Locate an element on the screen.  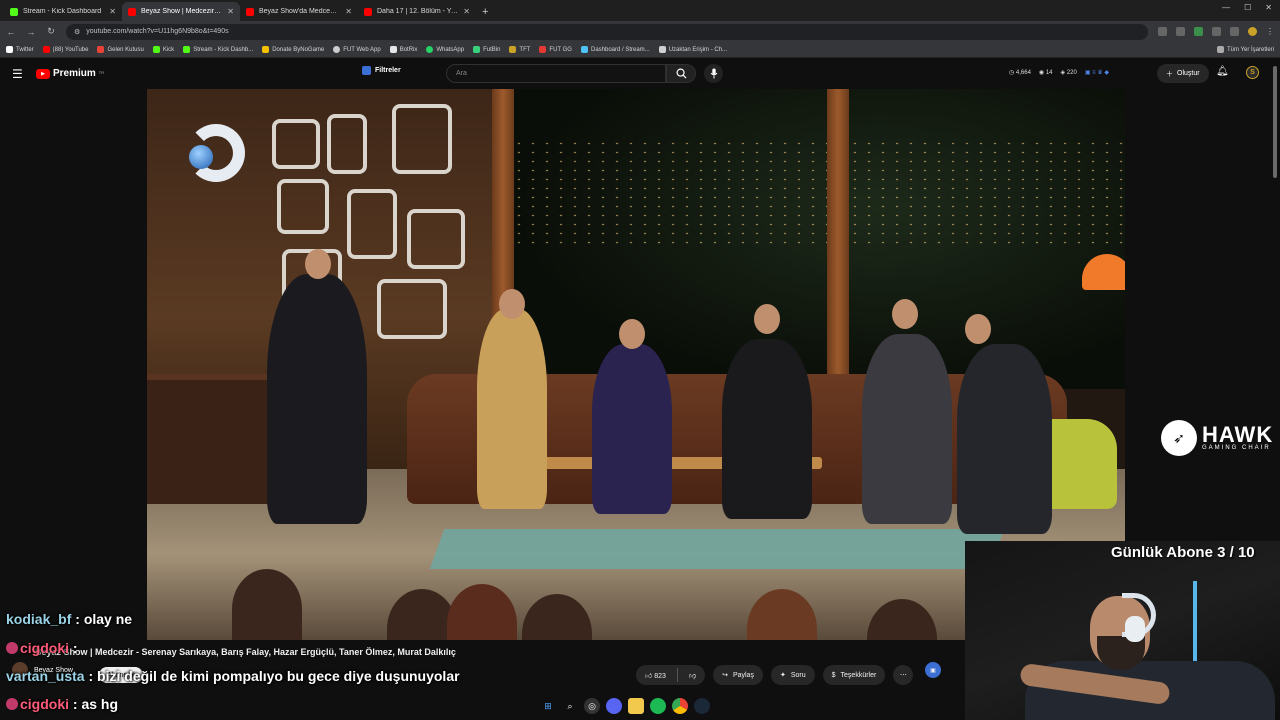
all-bookmarks: Tüm Yer İşaretleri is located at coordinates (1245, 49).